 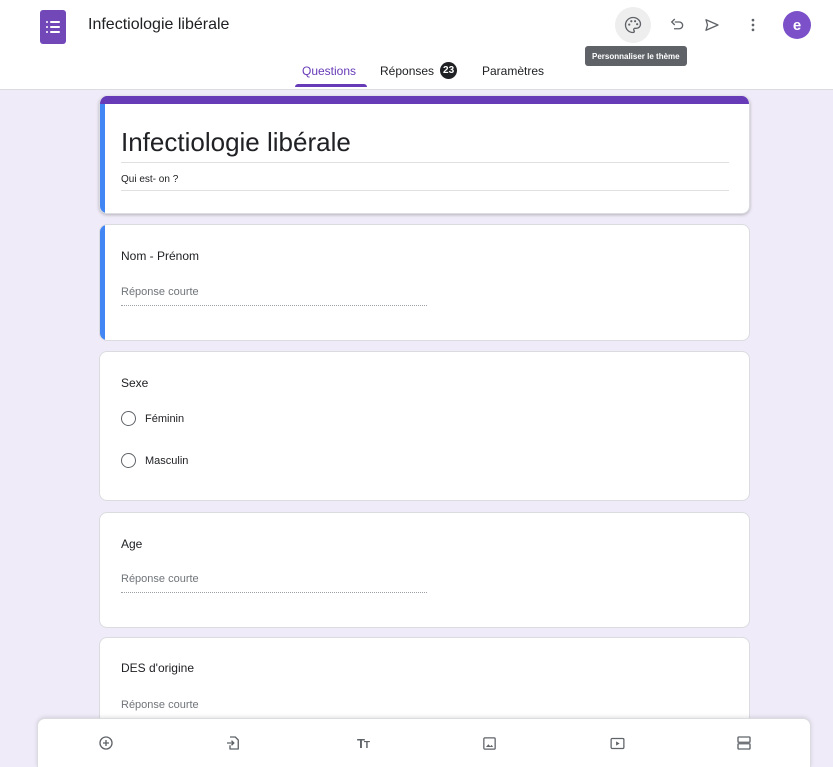 What do you see at coordinates (753, 25) in the screenshot?
I see `more-vert-icon` at bounding box center [753, 25].